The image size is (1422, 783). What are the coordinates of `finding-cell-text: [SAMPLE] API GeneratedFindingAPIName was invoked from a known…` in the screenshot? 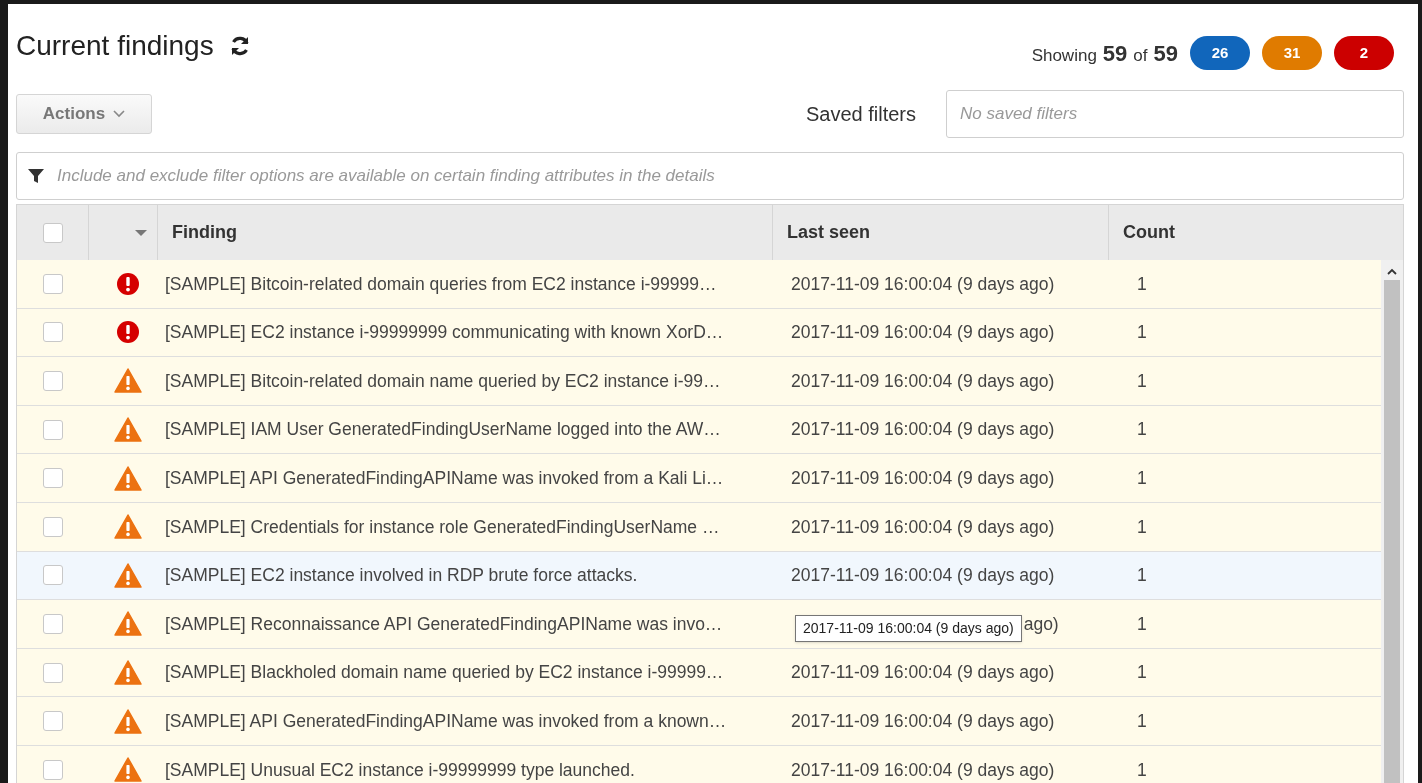 It's located at (446, 721).